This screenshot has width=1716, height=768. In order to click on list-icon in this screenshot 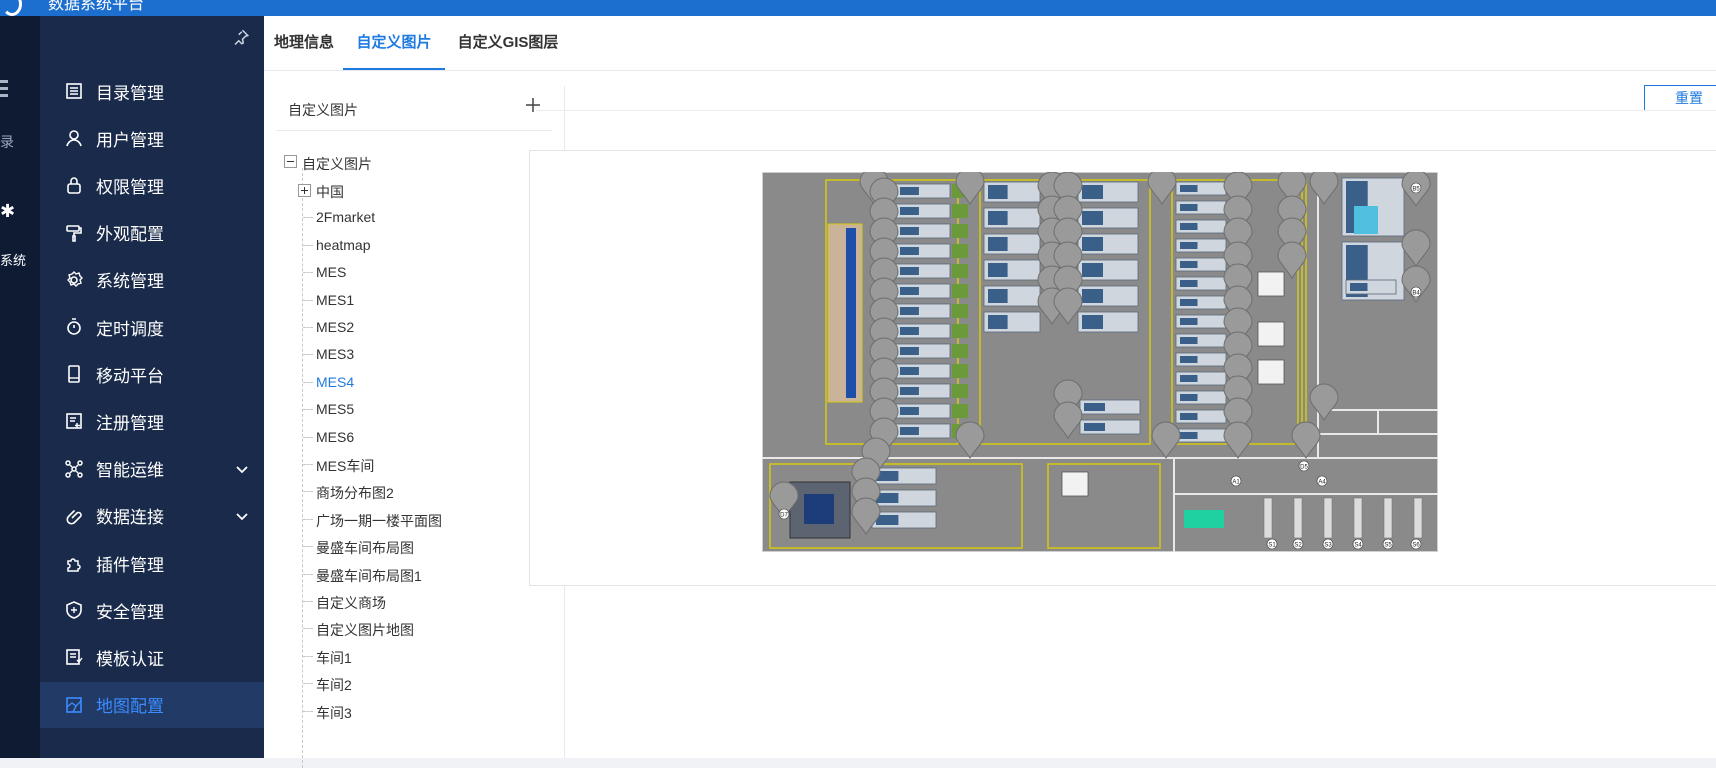, I will do `click(4, 90)`.